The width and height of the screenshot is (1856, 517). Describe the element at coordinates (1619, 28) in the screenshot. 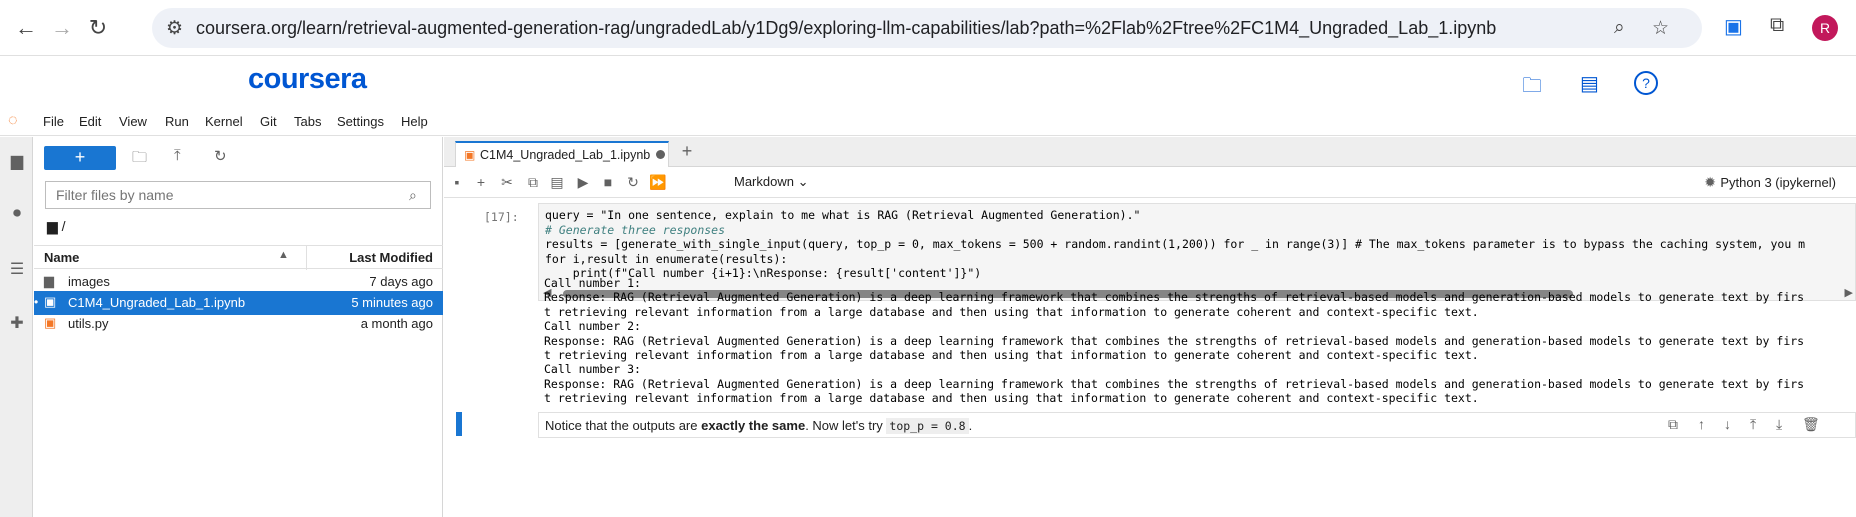

I see `zoom-icon: ⌕` at that location.